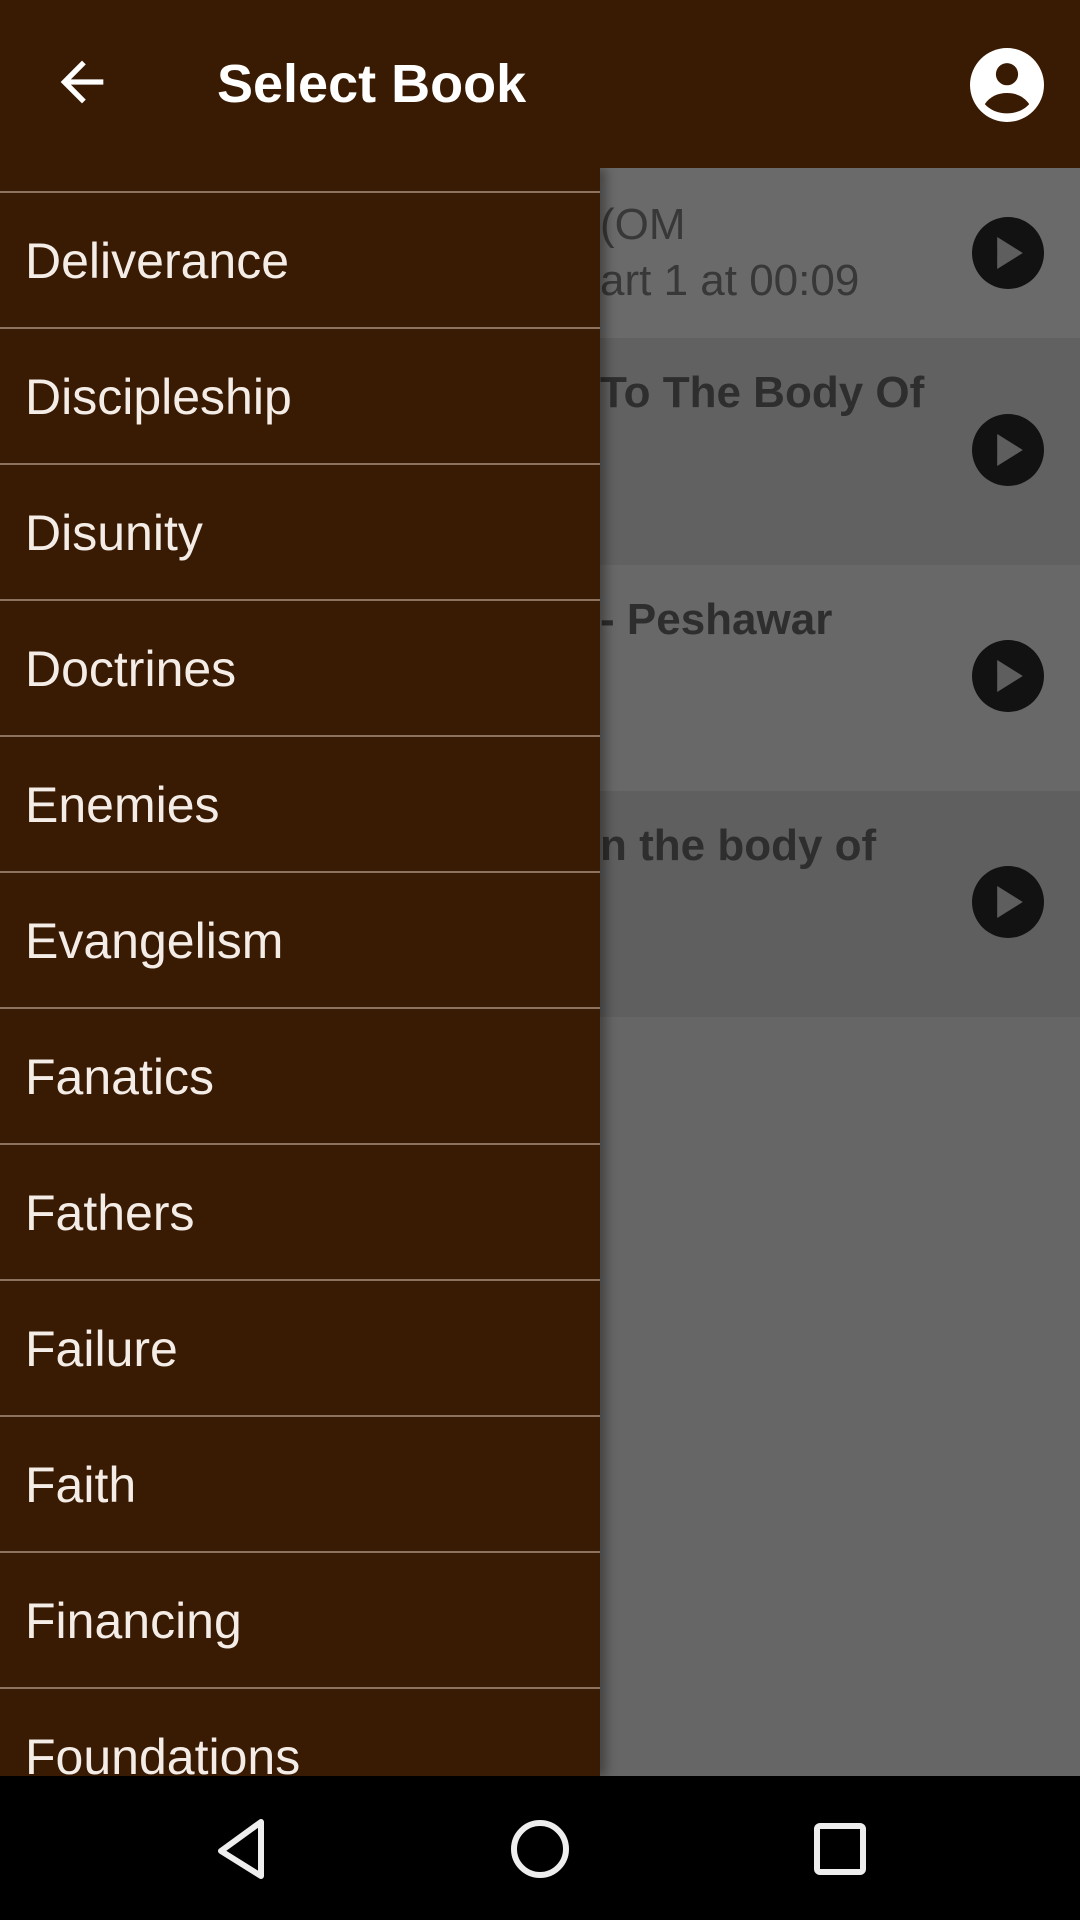 Image resolution: width=1080 pixels, height=1920 pixels. Describe the element at coordinates (133, 1621) in the screenshot. I see `drawer-item-label: Financing` at that location.